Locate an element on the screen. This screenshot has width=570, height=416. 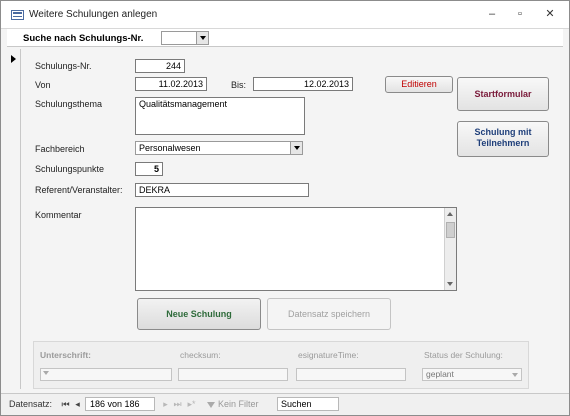
signature-time-field is located at coordinates (351, 374).